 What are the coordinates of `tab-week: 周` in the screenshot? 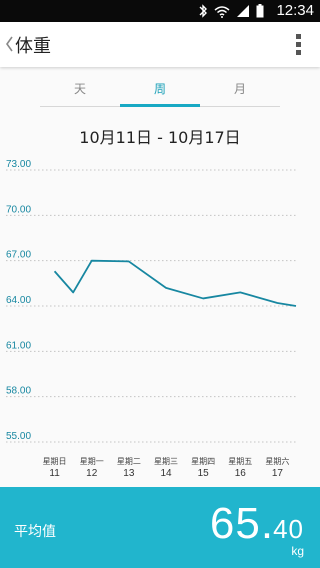 It's located at (160, 92).